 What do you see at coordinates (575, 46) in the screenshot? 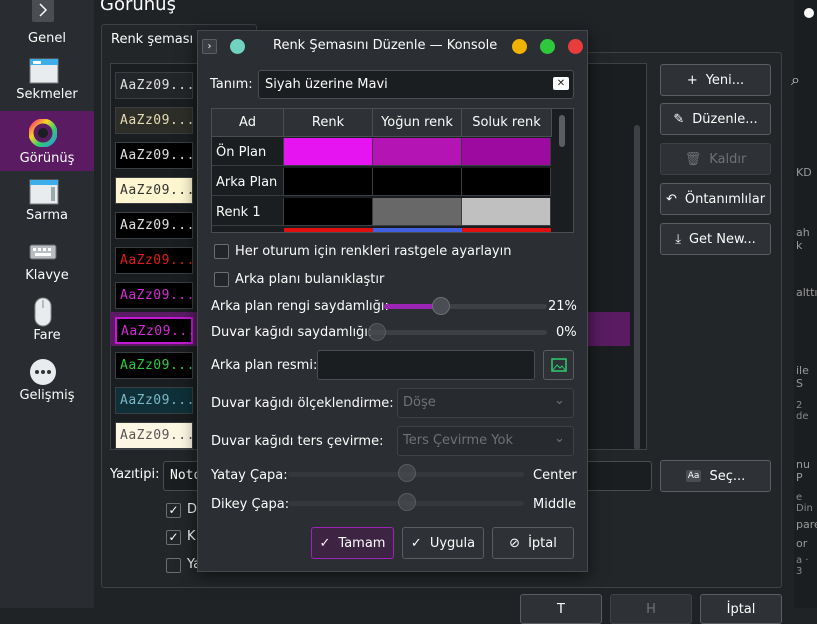
I see `close-icon` at bounding box center [575, 46].